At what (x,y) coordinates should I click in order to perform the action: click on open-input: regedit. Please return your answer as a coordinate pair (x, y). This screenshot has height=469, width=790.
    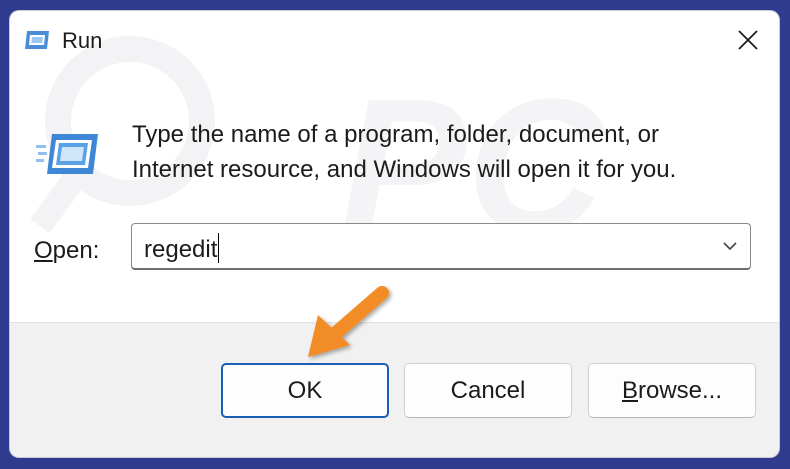
    Looking at the image, I should click on (182, 248).